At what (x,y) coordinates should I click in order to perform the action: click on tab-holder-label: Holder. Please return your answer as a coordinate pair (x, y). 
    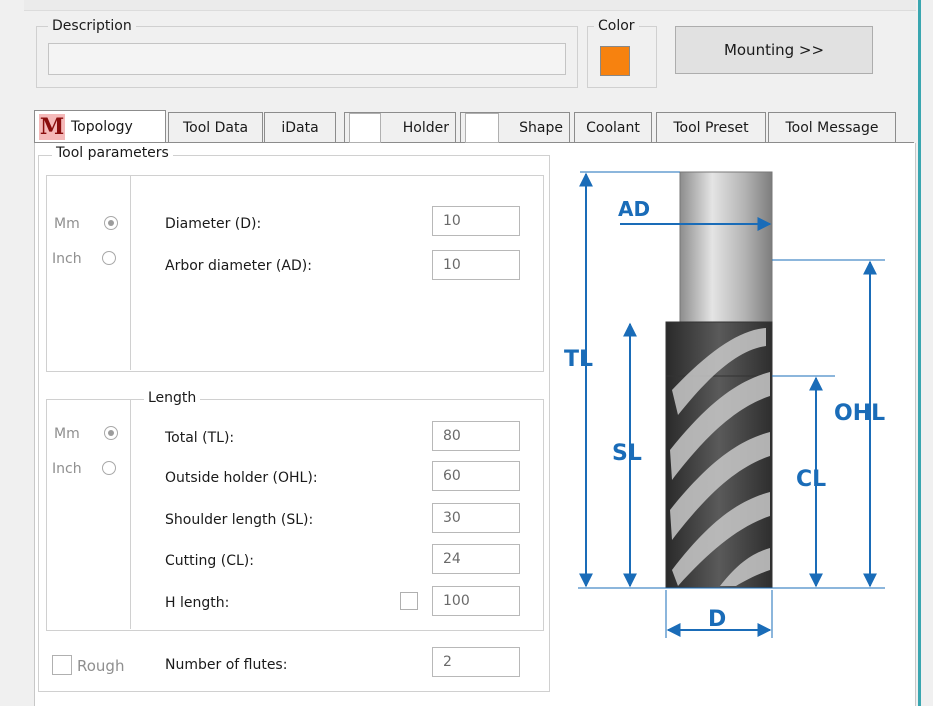
    Looking at the image, I should click on (425, 127).